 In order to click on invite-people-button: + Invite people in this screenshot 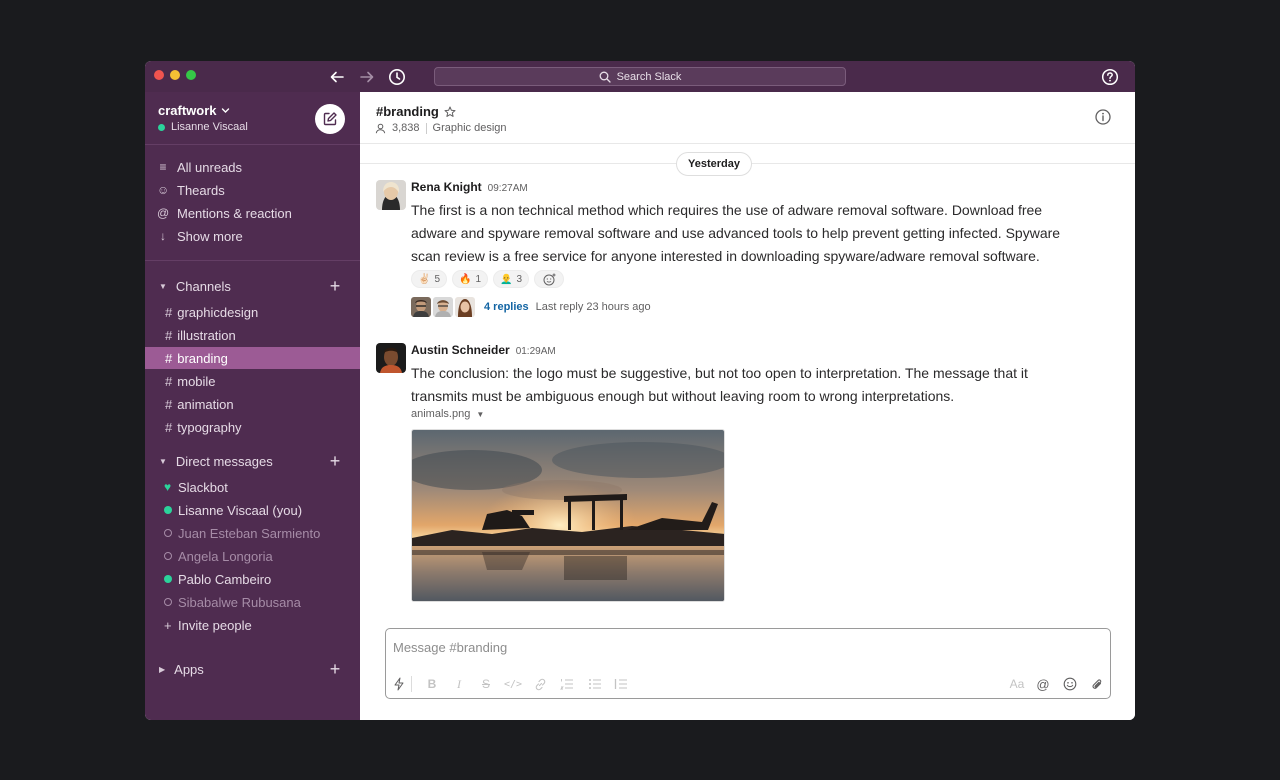, I will do `click(252, 625)`.